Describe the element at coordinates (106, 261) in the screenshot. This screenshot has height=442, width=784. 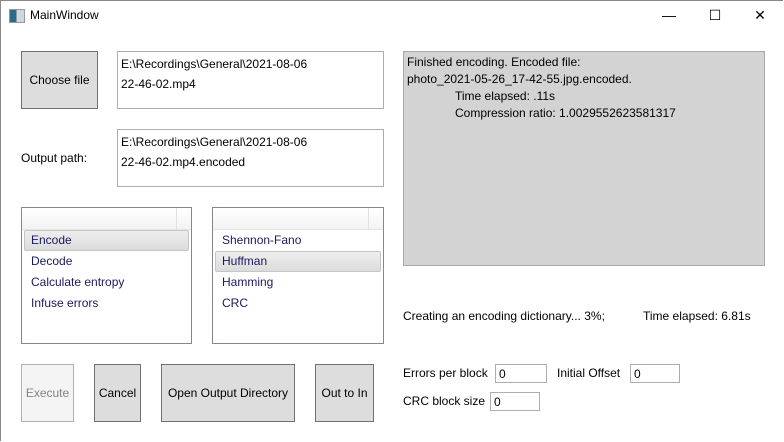
I see `operation-item-decode: Decode` at that location.